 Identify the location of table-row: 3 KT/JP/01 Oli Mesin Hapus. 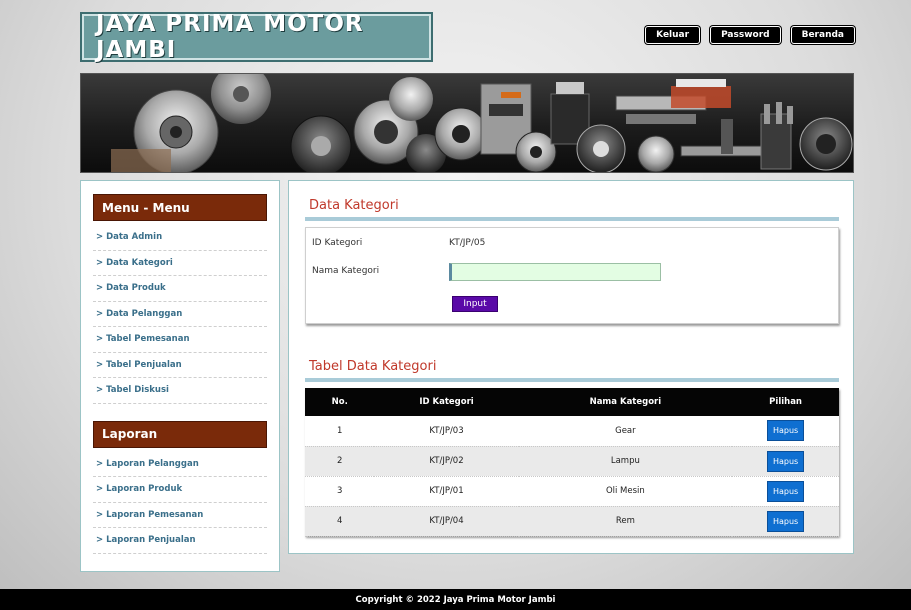
(572, 491).